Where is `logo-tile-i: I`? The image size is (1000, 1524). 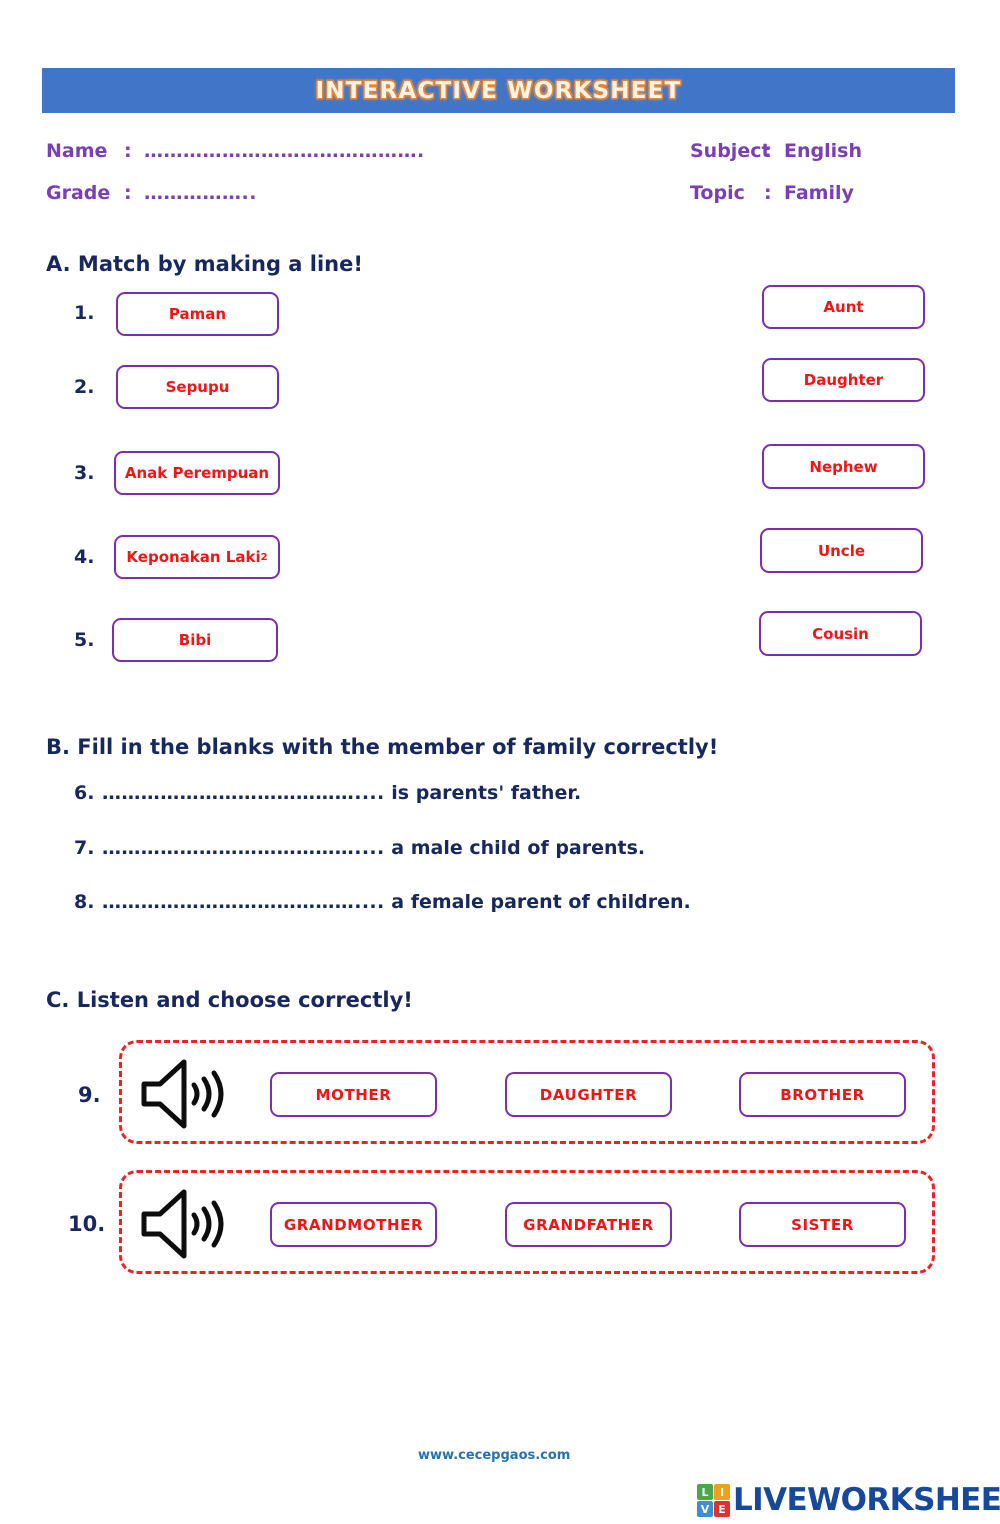
logo-tile-i: I is located at coordinates (722, 1492).